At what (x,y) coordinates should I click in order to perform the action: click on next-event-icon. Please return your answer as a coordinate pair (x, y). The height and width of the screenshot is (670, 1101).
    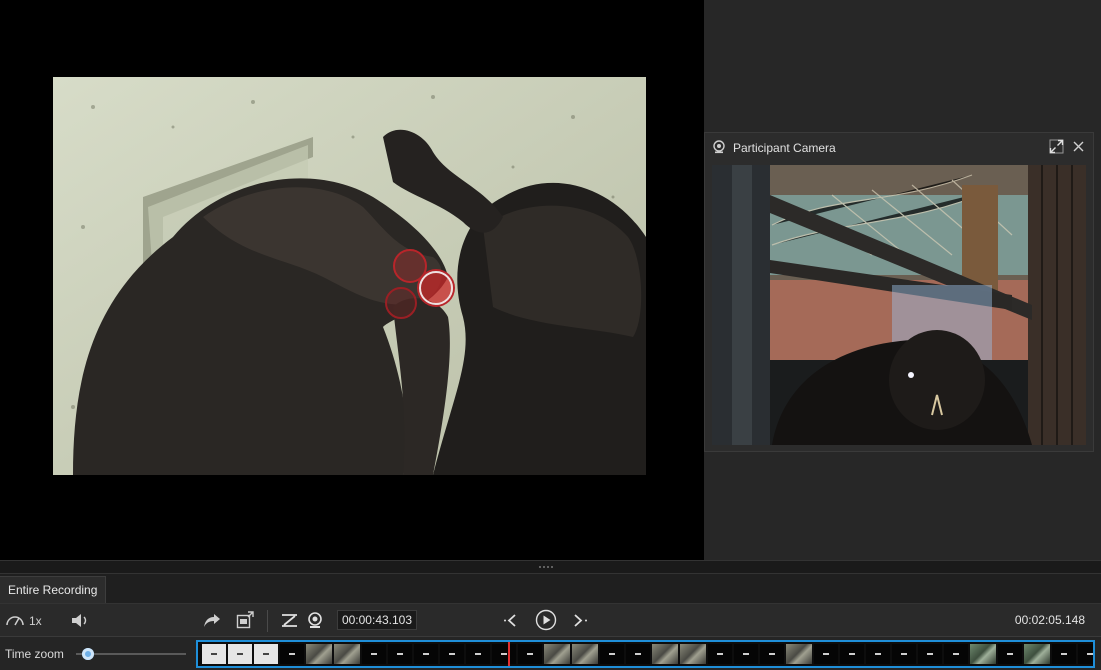
    Looking at the image, I should click on (579, 620).